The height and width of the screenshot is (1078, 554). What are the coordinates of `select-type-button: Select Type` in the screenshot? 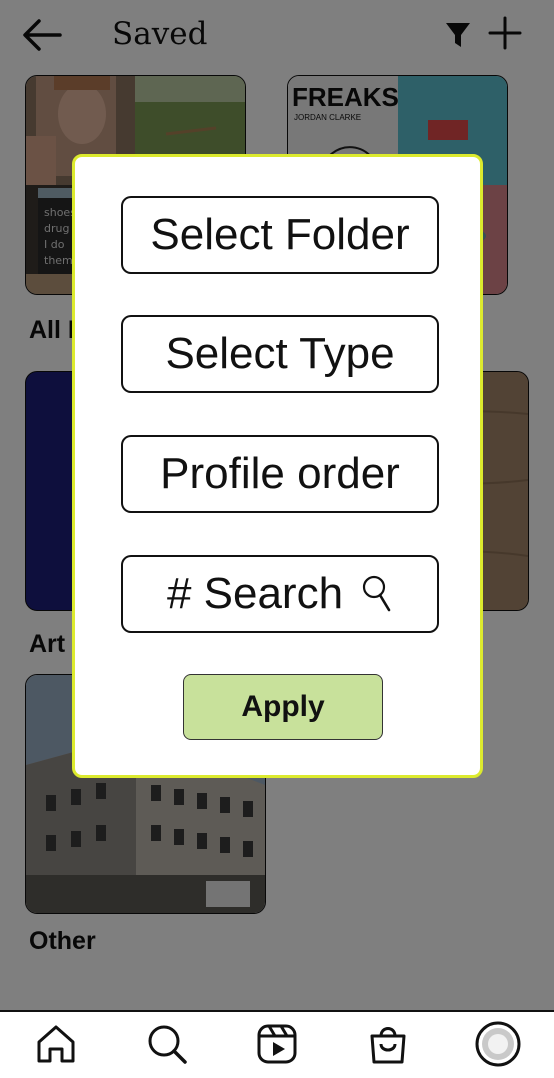 It's located at (280, 354).